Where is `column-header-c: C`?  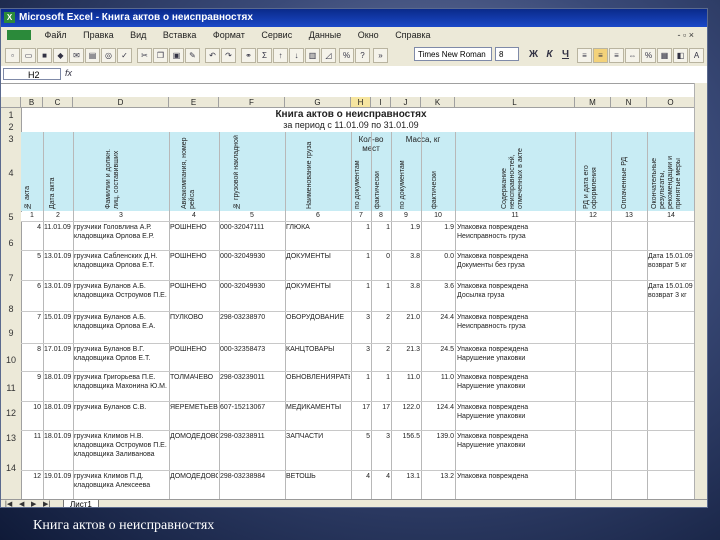 column-header-c: C is located at coordinates (58, 102).